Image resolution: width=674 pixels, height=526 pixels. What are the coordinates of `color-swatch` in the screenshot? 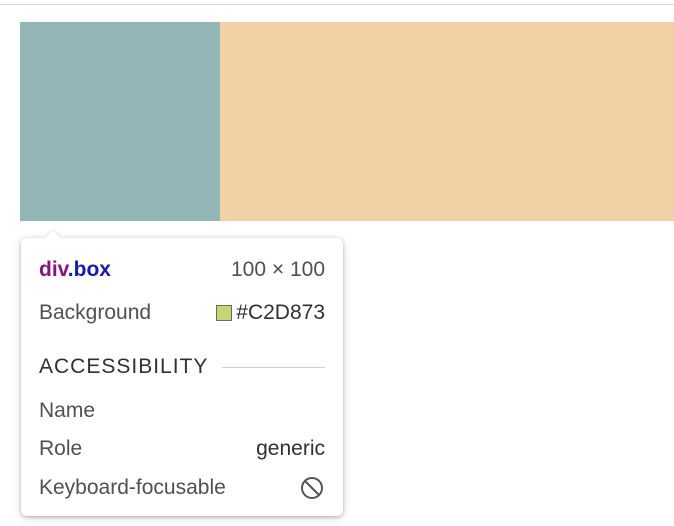 It's located at (224, 313).